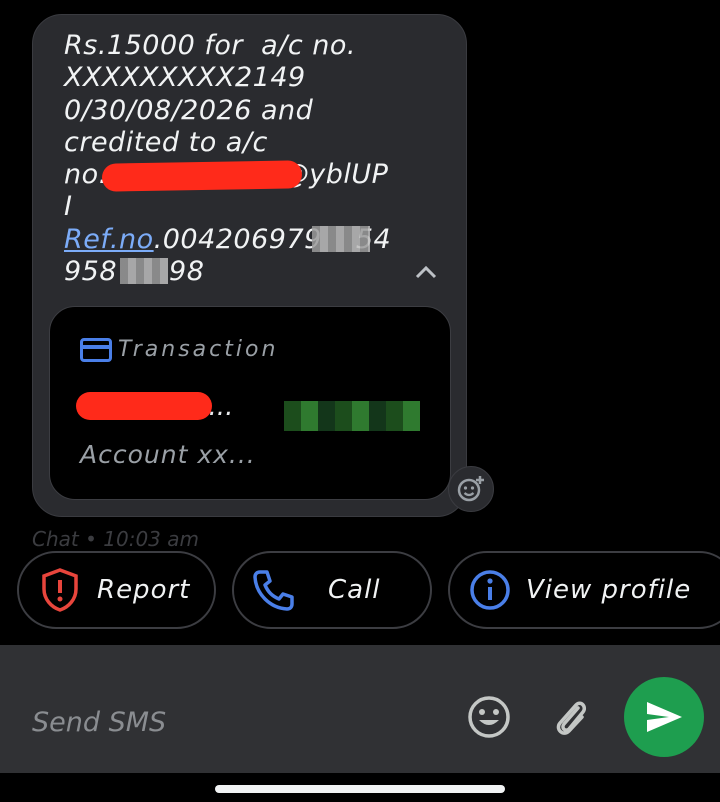  What do you see at coordinates (273, 590) in the screenshot?
I see `phone-icon` at bounding box center [273, 590].